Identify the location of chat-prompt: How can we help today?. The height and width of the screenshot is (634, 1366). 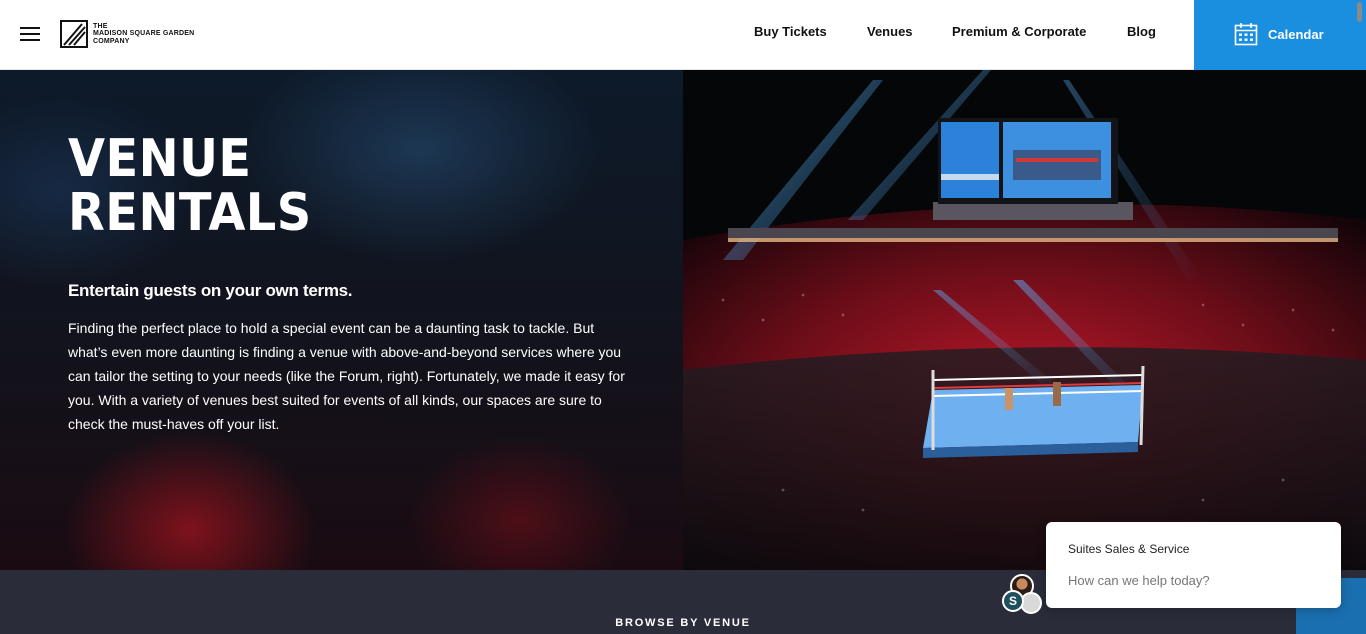
(1139, 580).